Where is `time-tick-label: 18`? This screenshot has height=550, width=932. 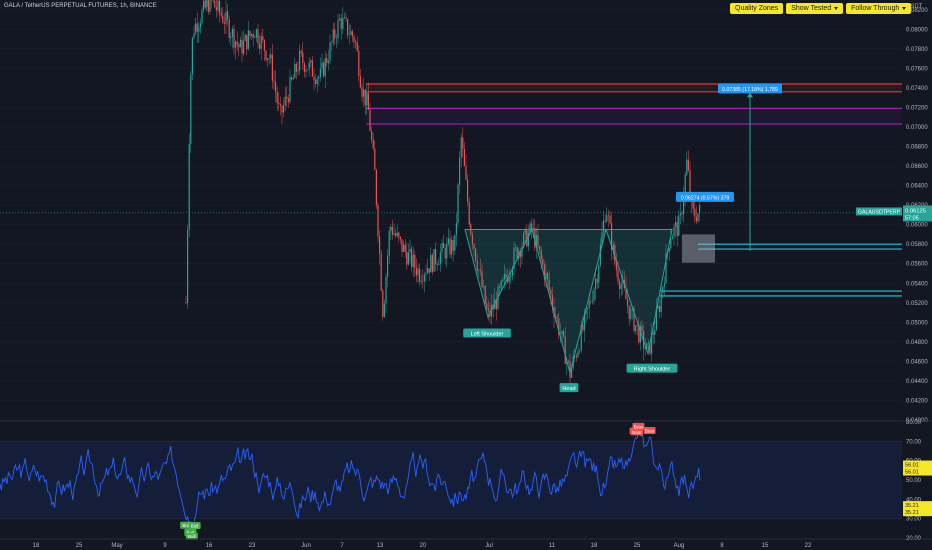
time-tick-label: 18 is located at coordinates (36, 546).